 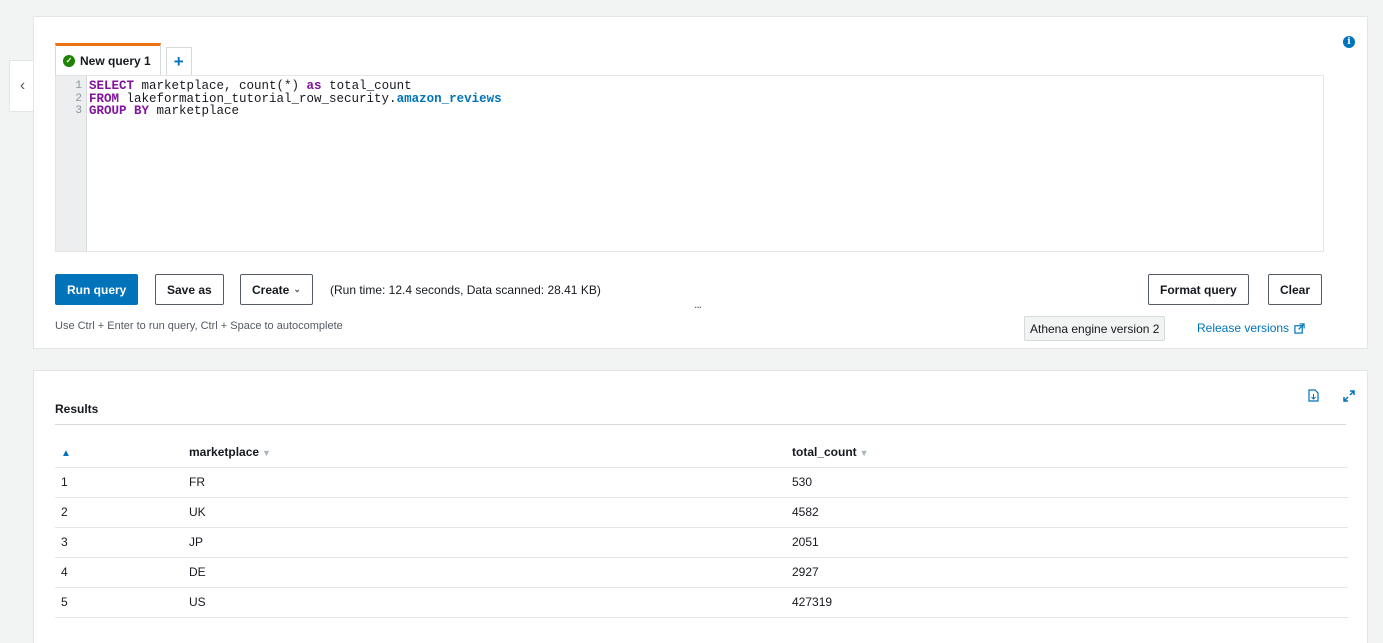 I want to click on format-query-button: Format query, so click(x=1198, y=289).